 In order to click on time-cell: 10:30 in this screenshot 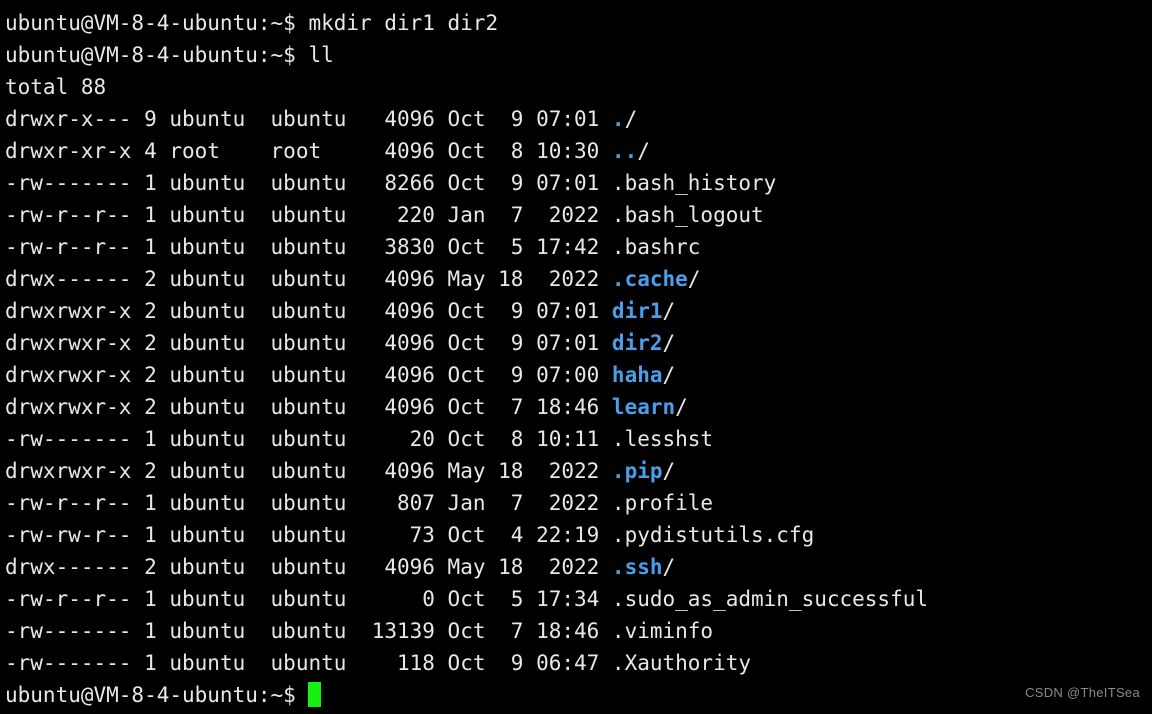, I will do `click(574, 151)`.